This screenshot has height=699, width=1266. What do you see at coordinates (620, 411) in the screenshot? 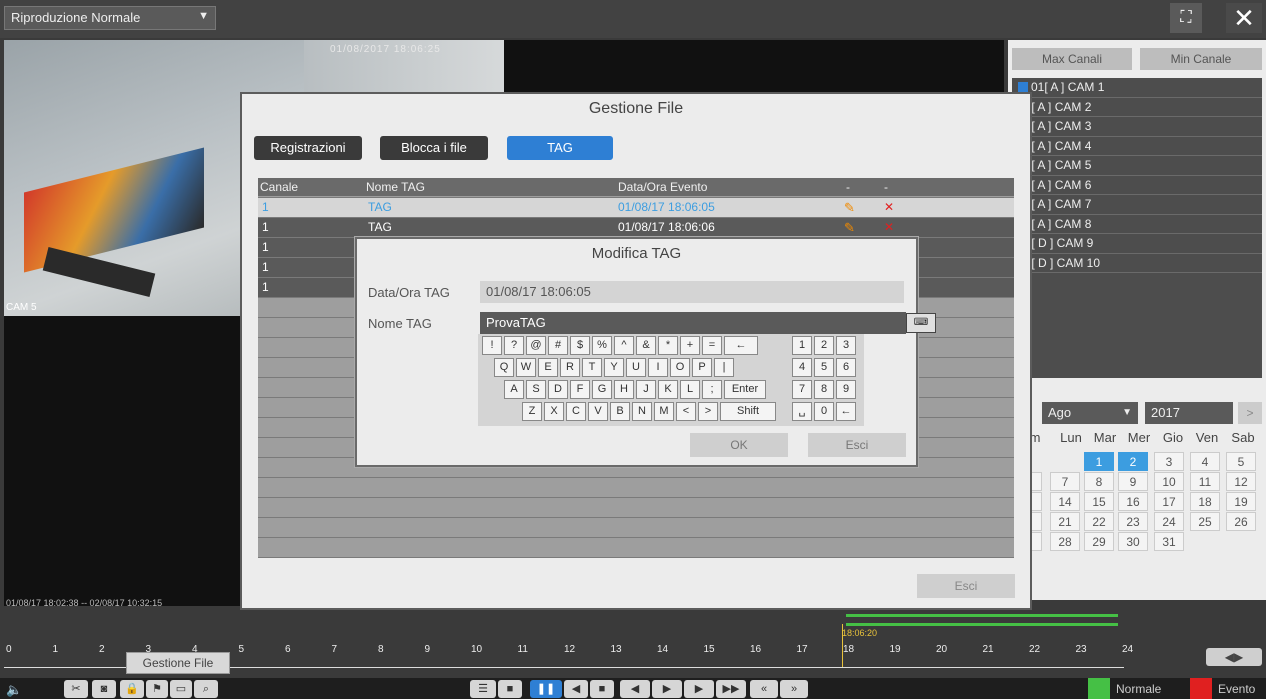
I see `keyboard-key: B` at bounding box center [620, 411].